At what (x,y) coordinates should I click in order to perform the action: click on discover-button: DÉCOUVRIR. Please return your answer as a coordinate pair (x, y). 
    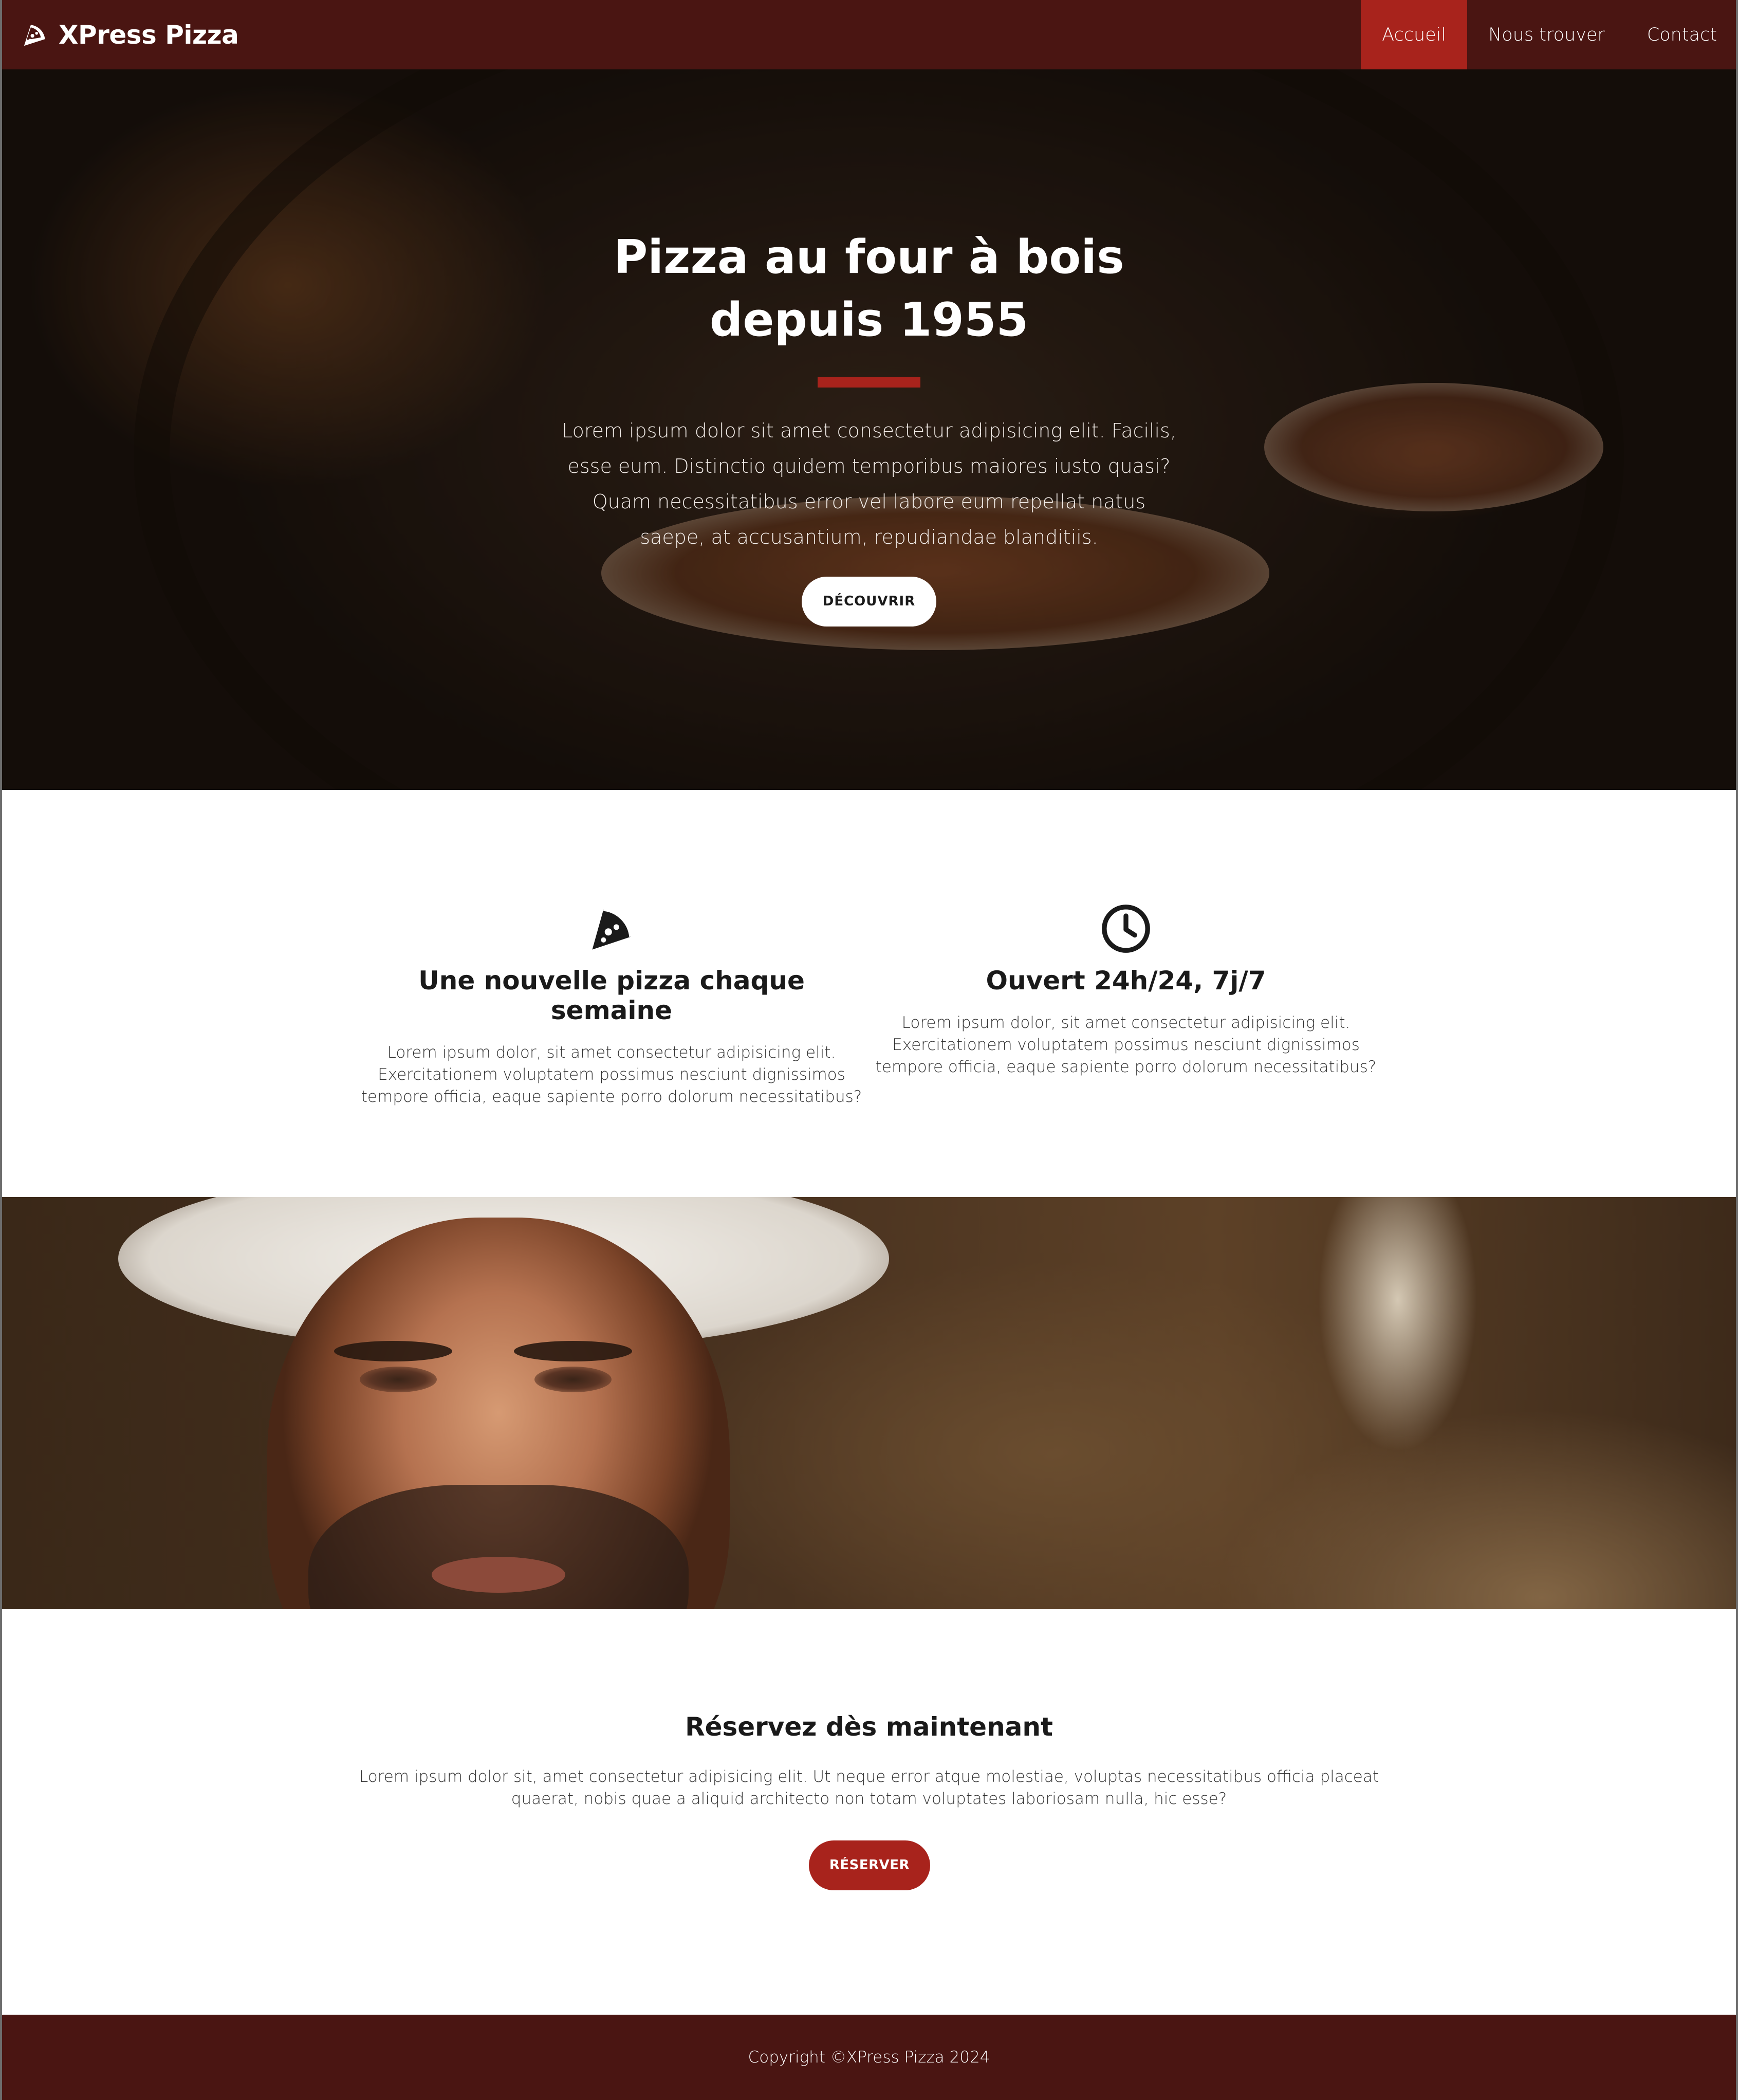
    Looking at the image, I should click on (869, 602).